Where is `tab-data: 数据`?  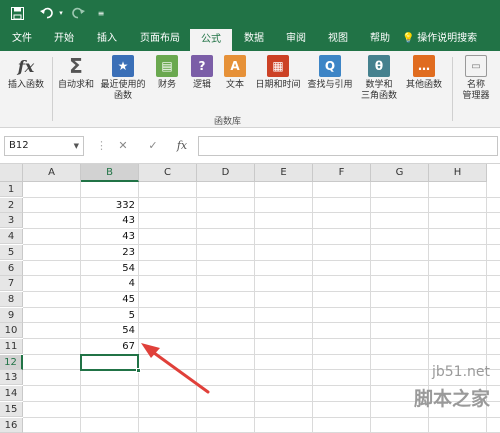 tab-data: 数据 is located at coordinates (254, 39).